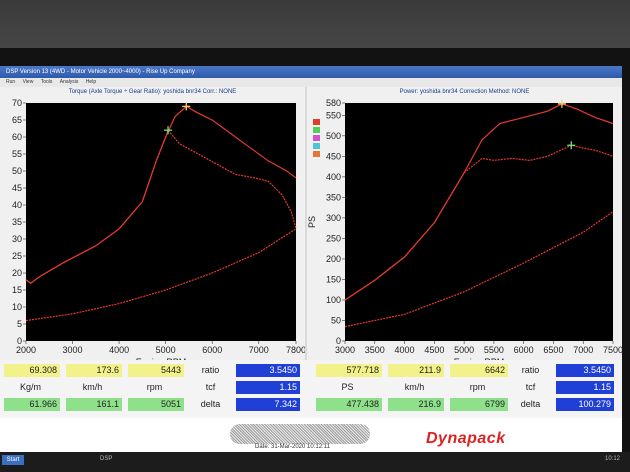 The height and width of the screenshot is (472, 630). What do you see at coordinates (73, 350) in the screenshot?
I see `torque-xtick-label: 3000` at bounding box center [73, 350].